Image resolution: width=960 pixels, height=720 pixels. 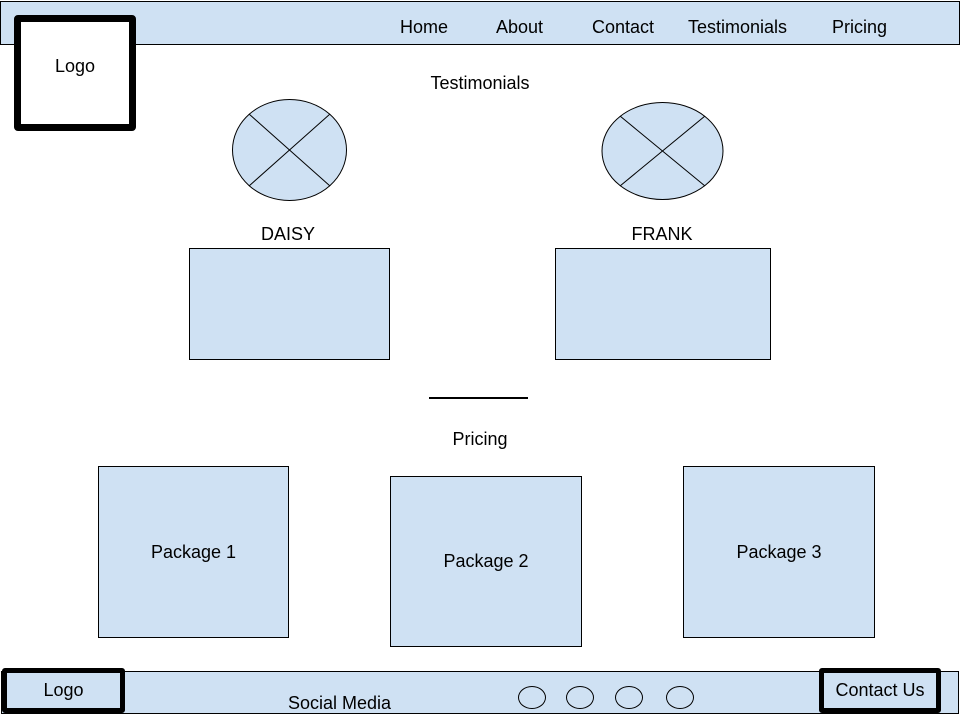 I want to click on package-3-label: Package 3, so click(x=779, y=551).